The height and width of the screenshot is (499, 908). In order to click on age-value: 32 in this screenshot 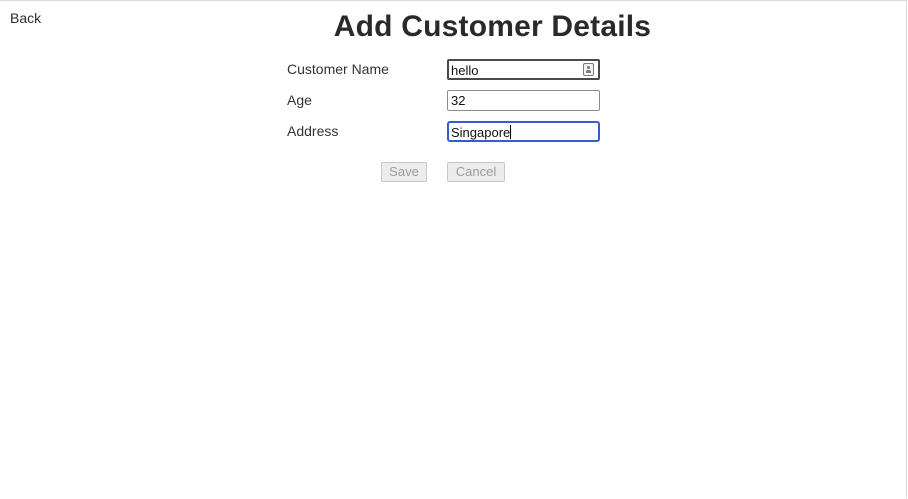, I will do `click(458, 100)`.